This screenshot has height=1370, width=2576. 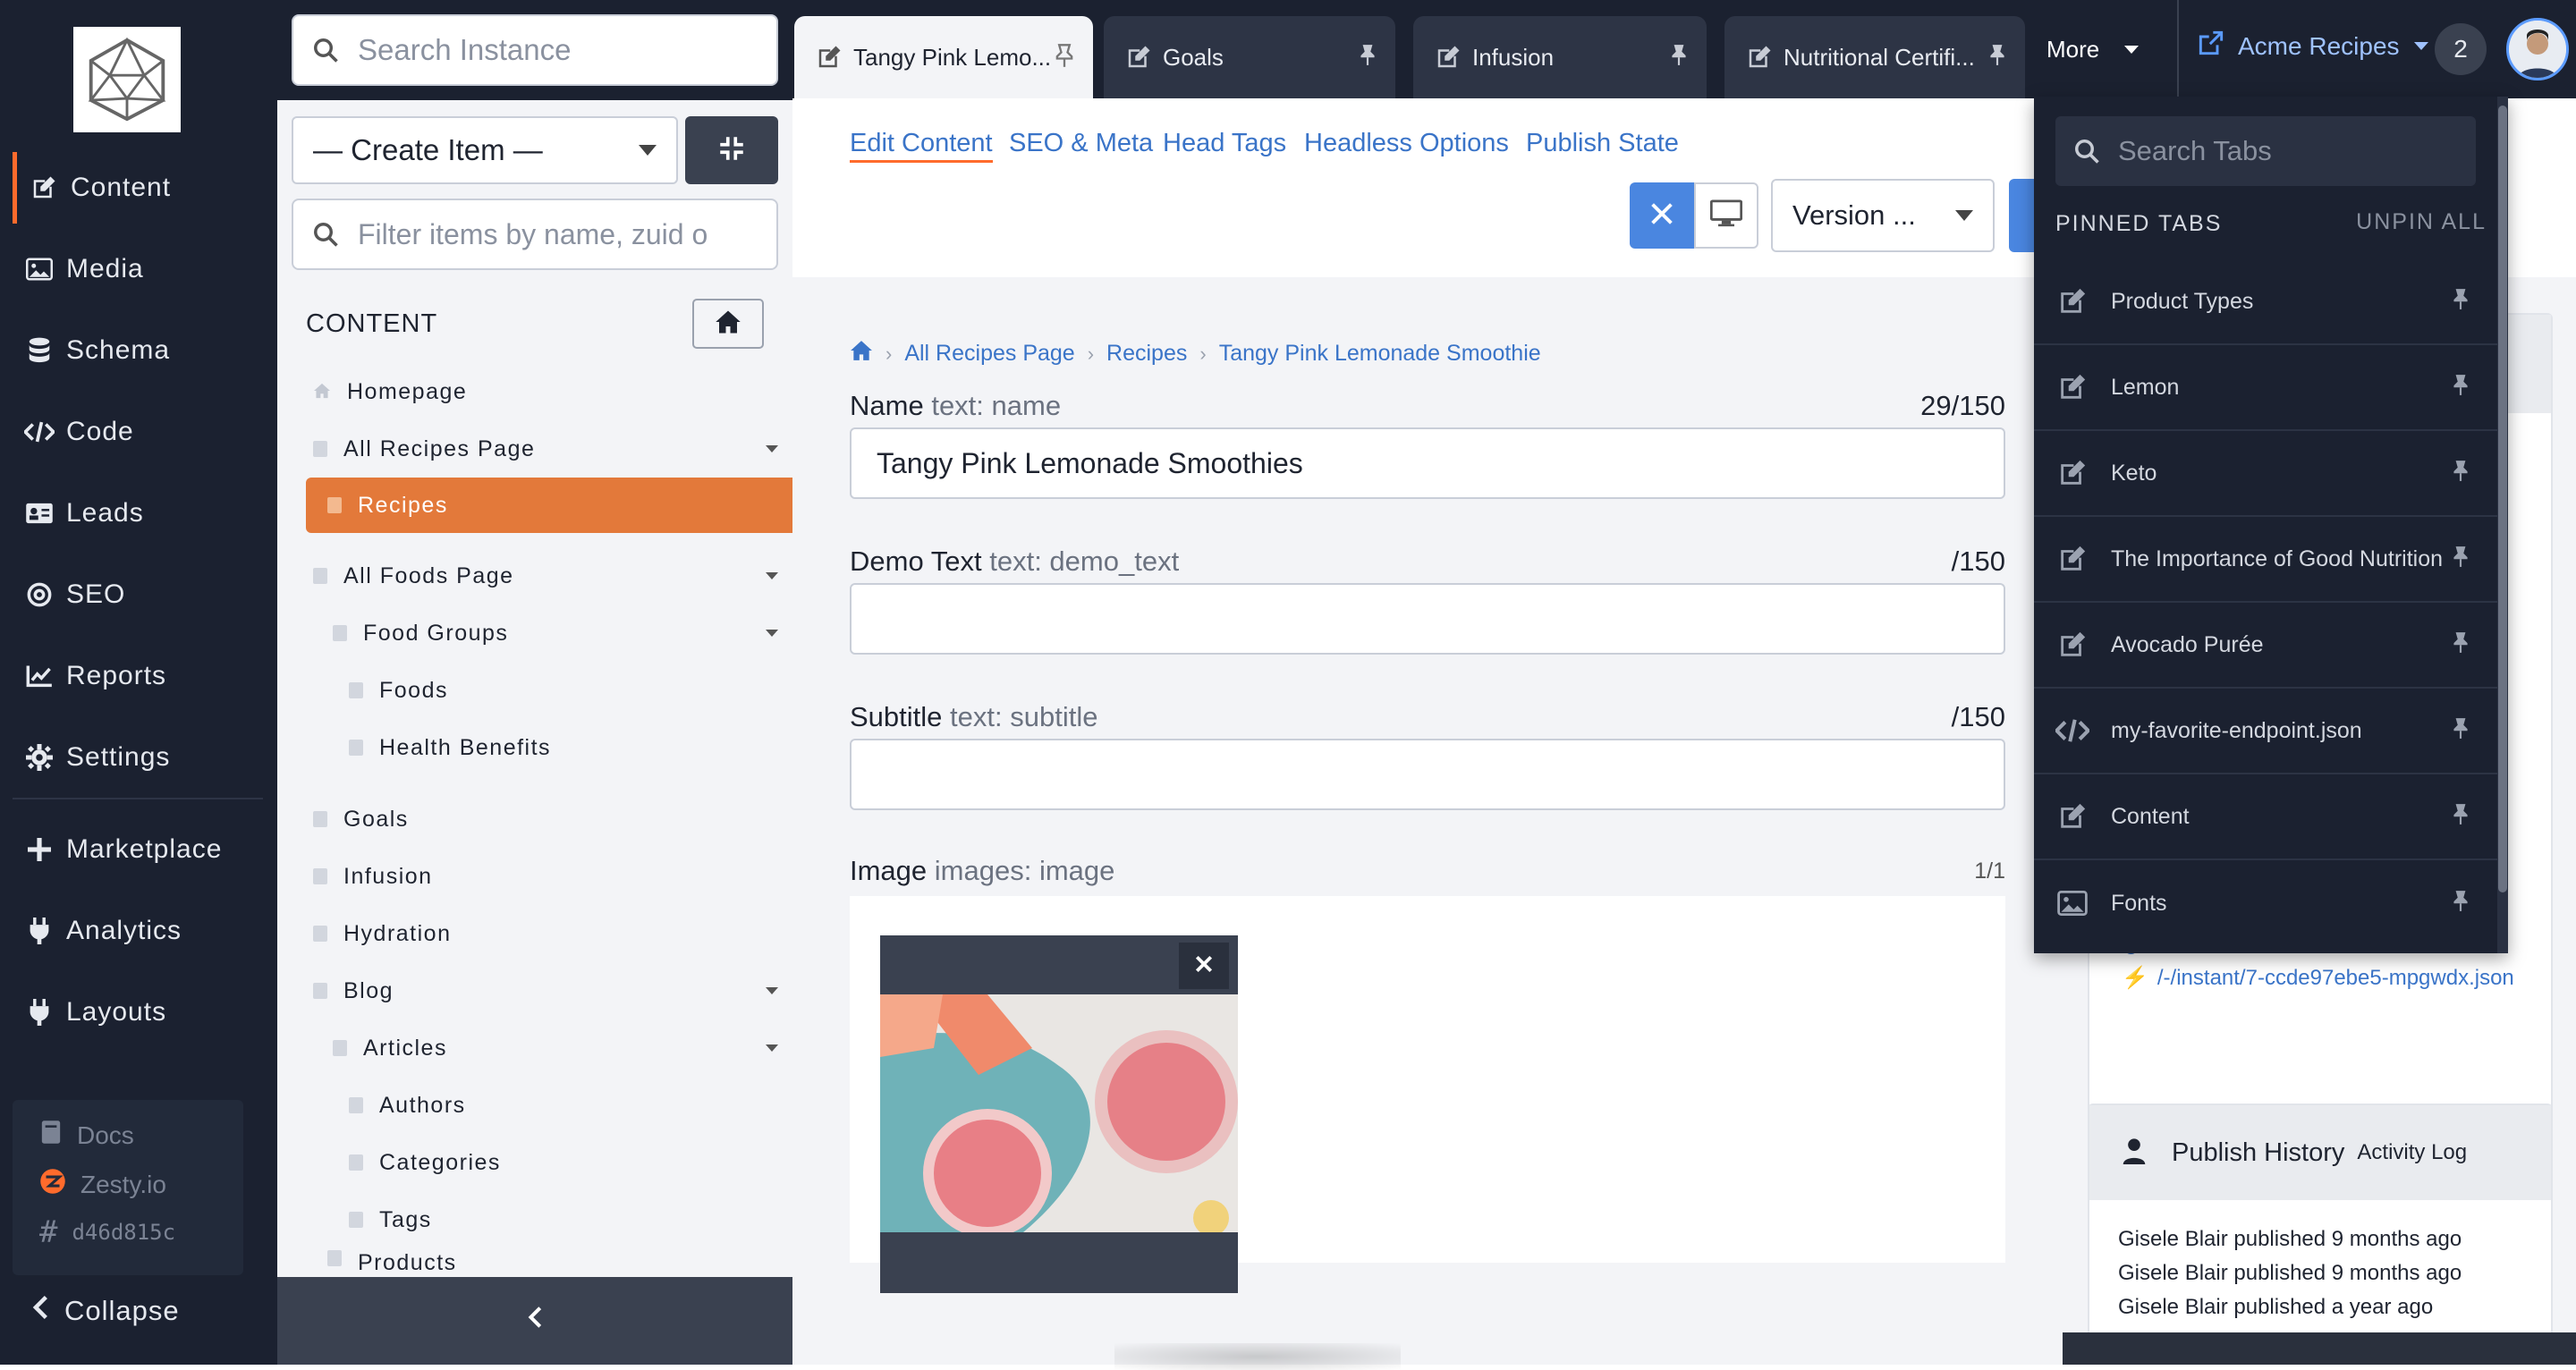 I want to click on tab-edit-content: Edit Content, so click(x=921, y=146).